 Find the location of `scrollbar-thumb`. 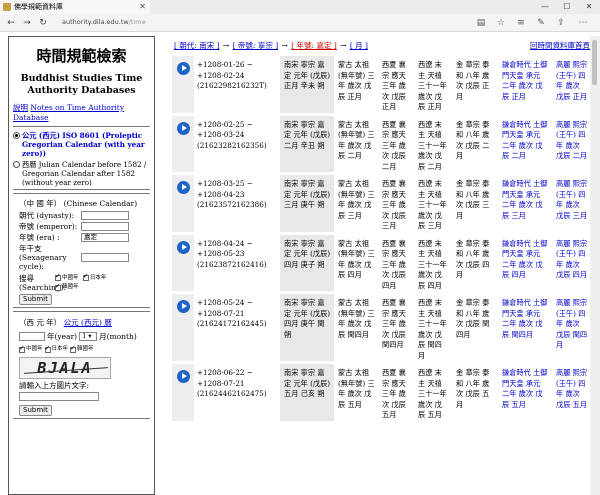

scrollbar-thumb is located at coordinates (594, 62).